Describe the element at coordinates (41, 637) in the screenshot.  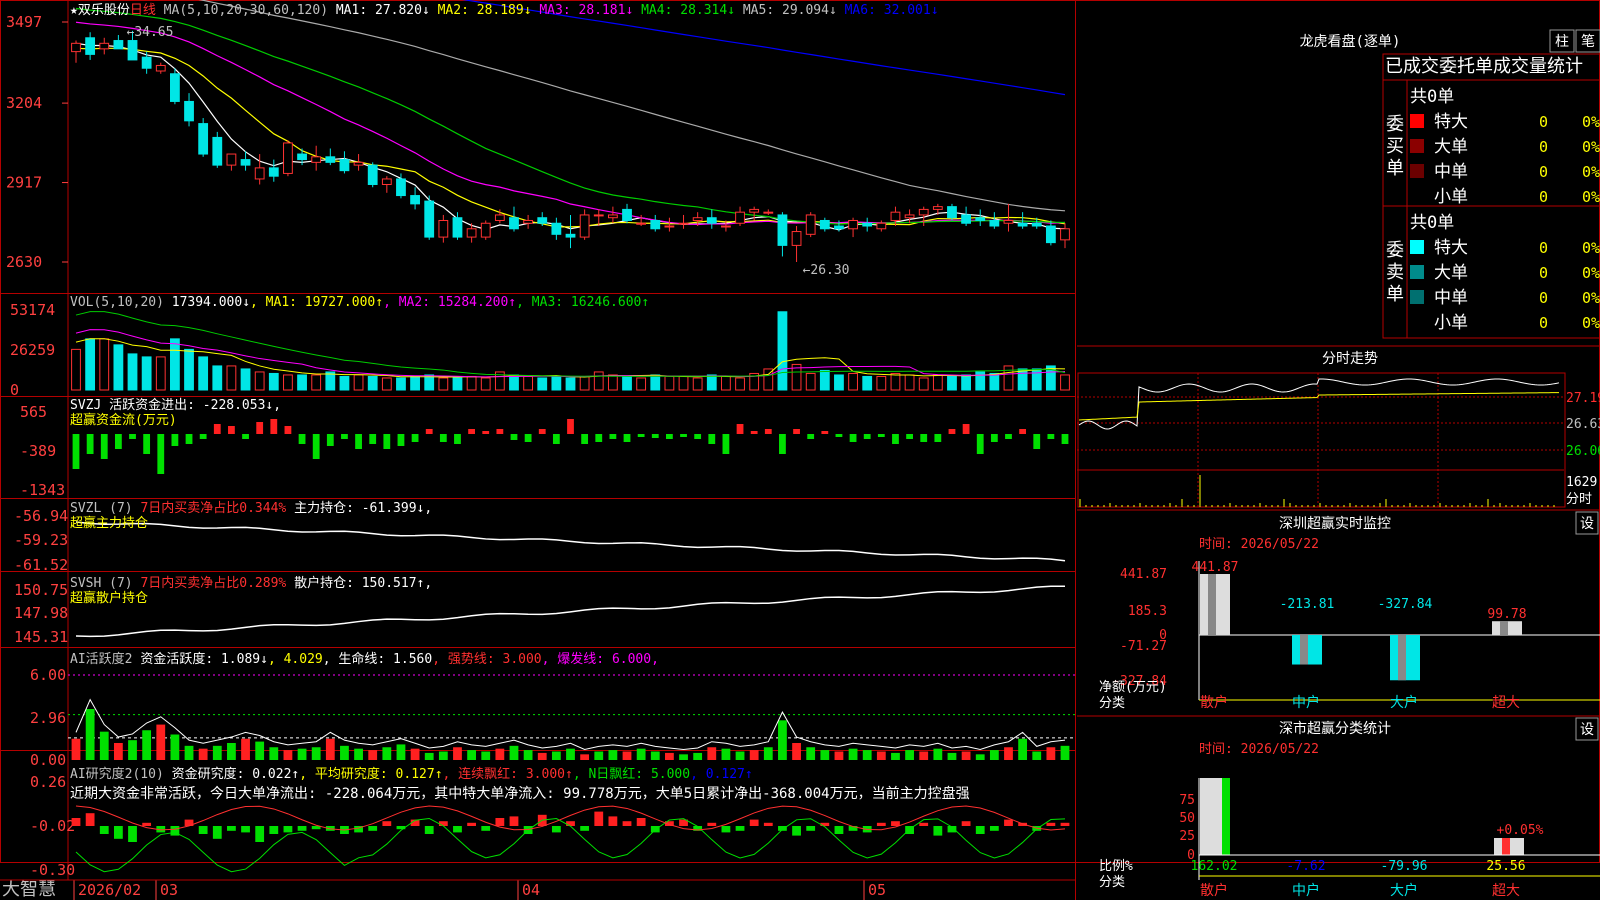
I see `svsh-tick: 145.31` at that location.